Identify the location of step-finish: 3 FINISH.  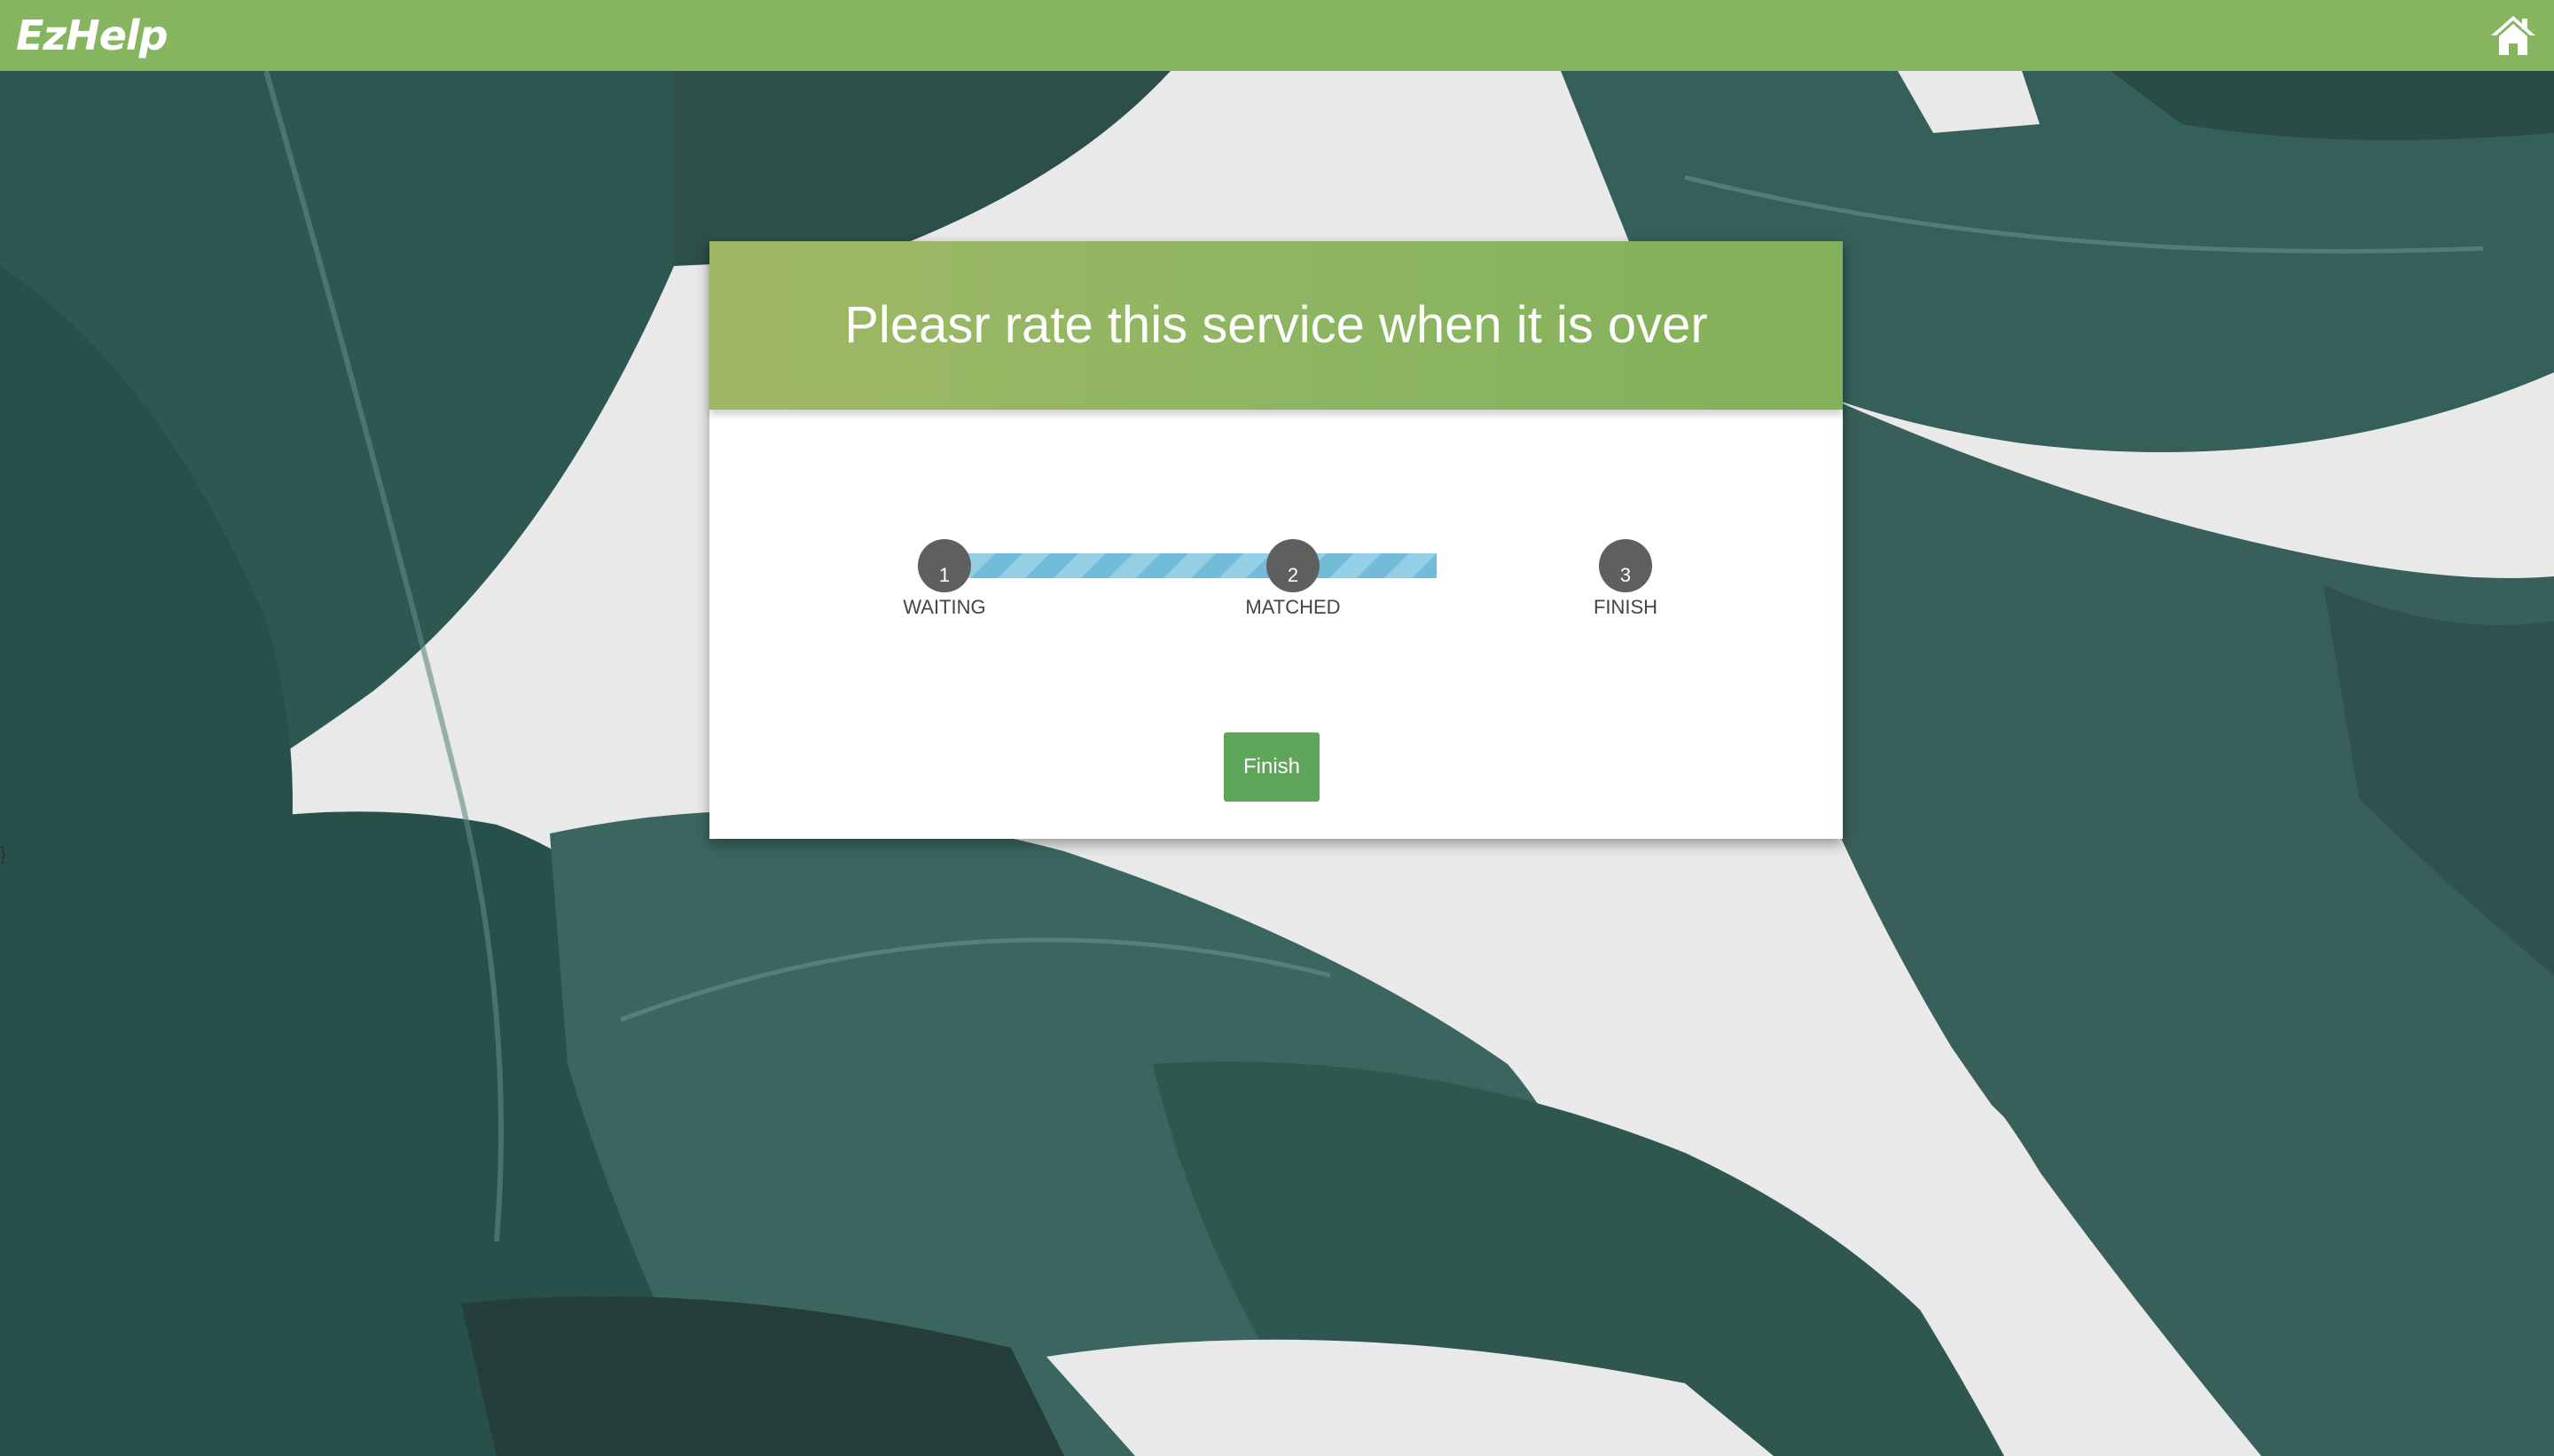
(1625, 582).